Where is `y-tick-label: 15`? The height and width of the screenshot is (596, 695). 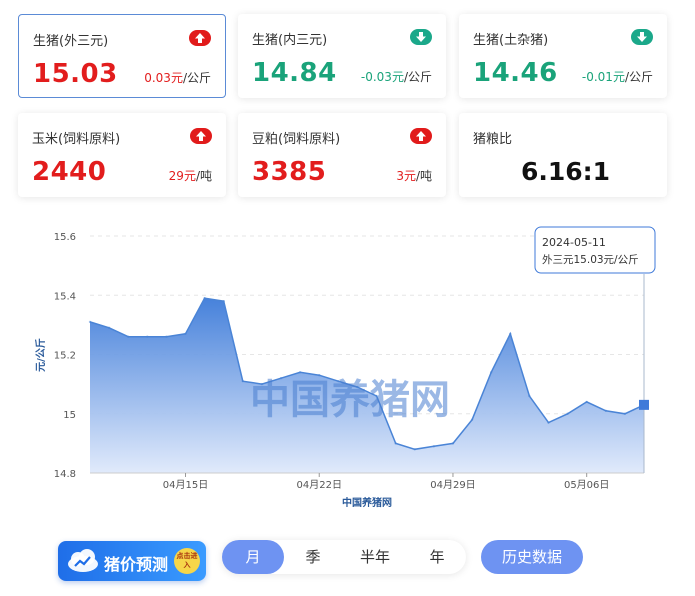 y-tick-label: 15 is located at coordinates (69, 415).